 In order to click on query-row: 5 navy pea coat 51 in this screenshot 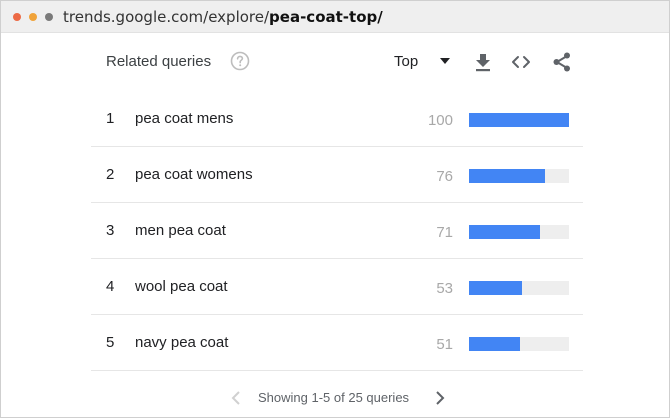, I will do `click(337, 343)`.